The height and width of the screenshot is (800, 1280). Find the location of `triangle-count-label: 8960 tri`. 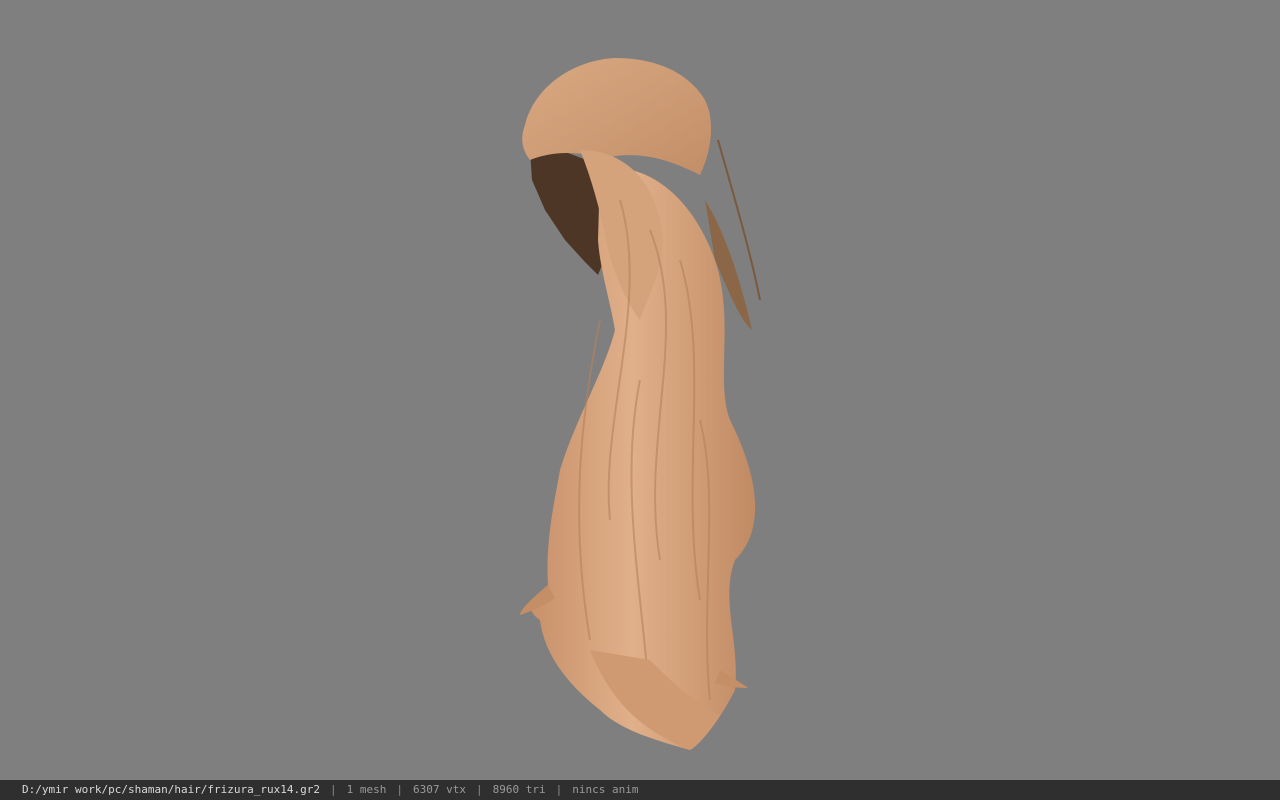

triangle-count-label: 8960 tri is located at coordinates (519, 789).